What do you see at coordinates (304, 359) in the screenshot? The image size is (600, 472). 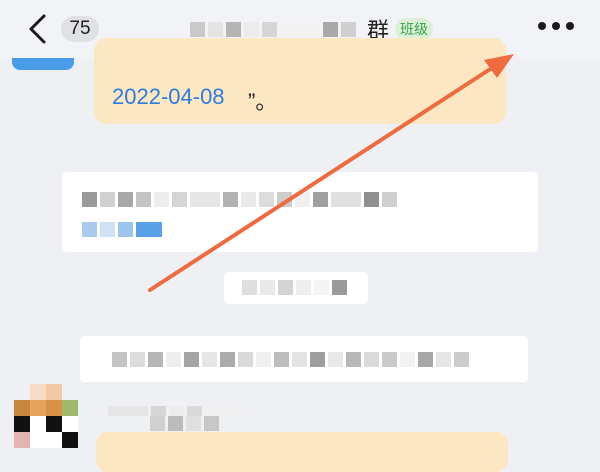 I see `notice-card` at bounding box center [304, 359].